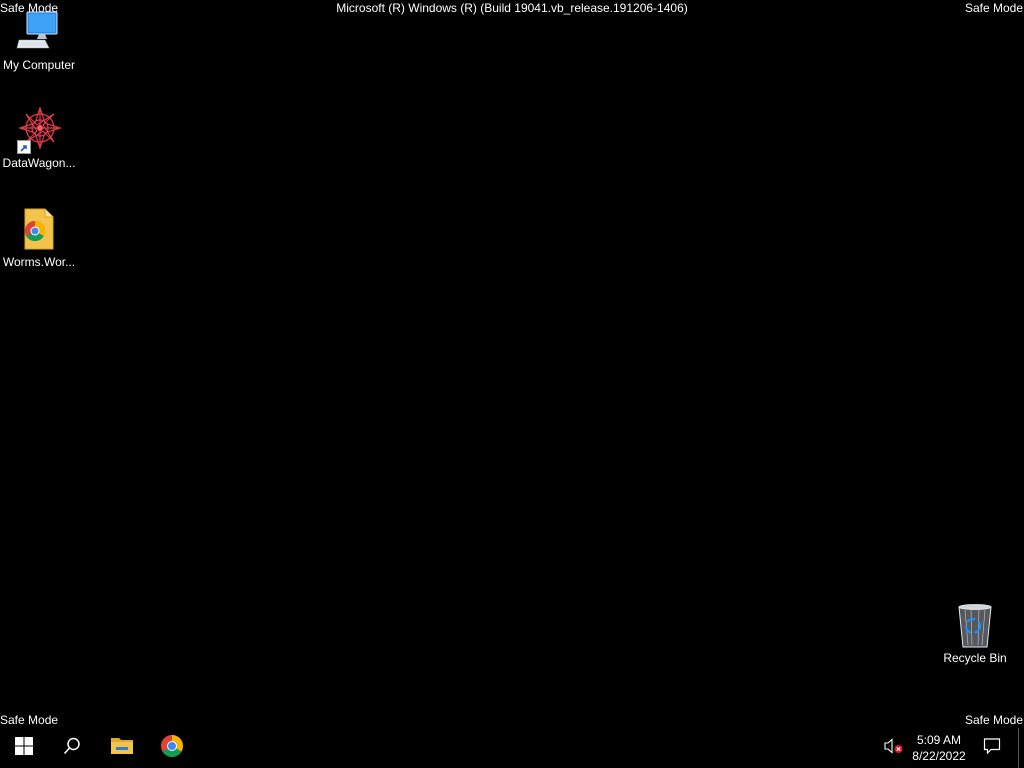 Image resolution: width=1024 pixels, height=768 pixels. What do you see at coordinates (1021, 748) in the screenshot?
I see `show-desktop-button` at bounding box center [1021, 748].